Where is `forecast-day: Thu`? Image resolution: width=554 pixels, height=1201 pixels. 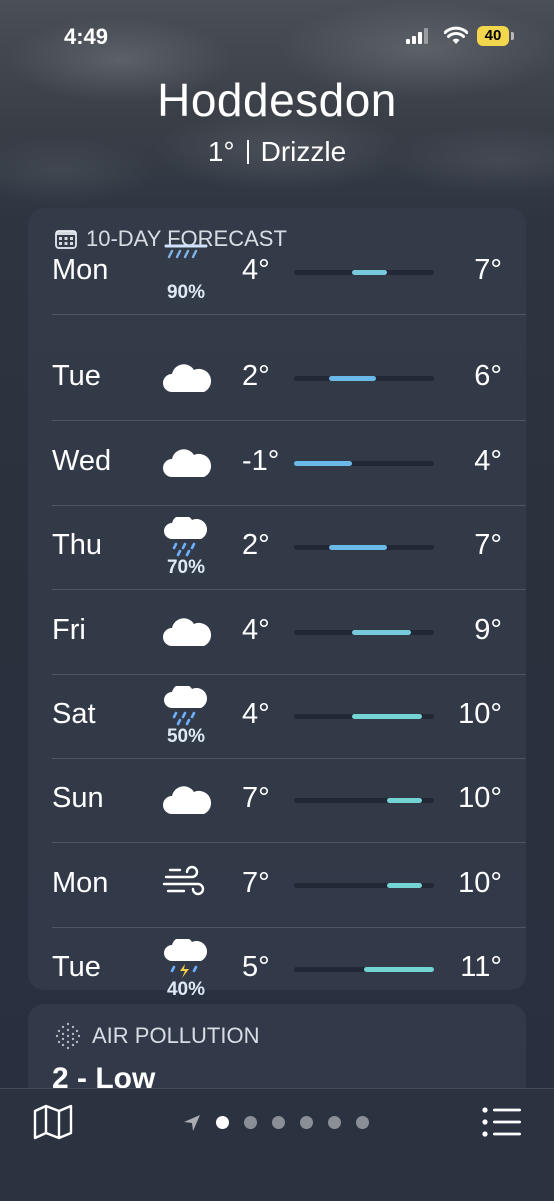
forecast-day: Thu is located at coordinates (77, 545).